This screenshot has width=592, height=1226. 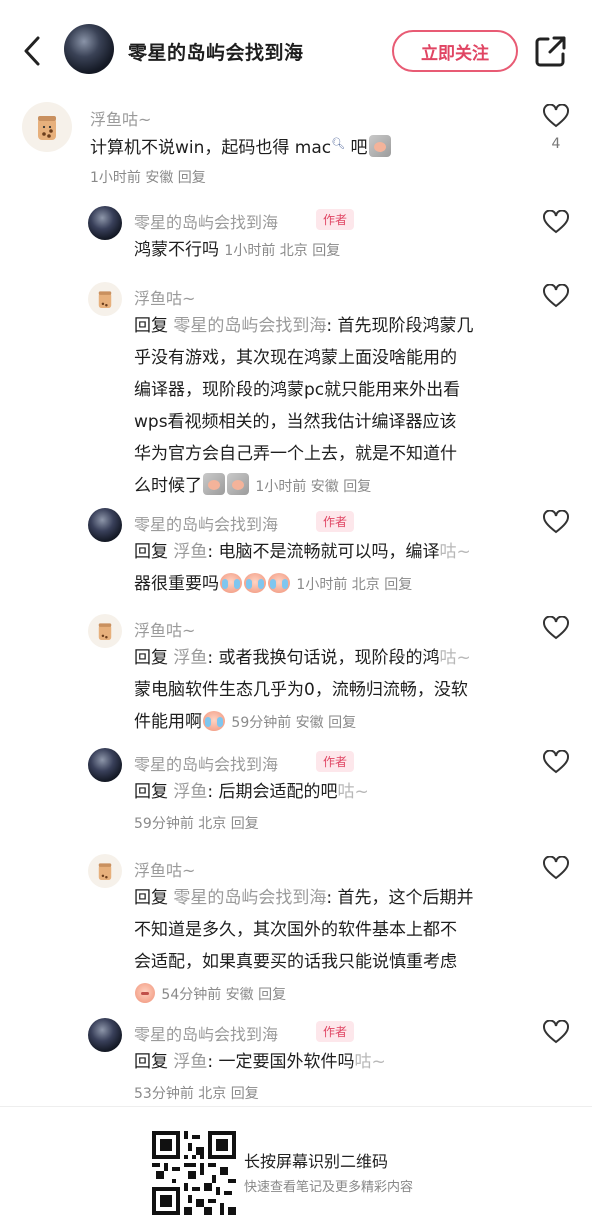 I want to click on back-arrow-icon, so click(x=34, y=51).